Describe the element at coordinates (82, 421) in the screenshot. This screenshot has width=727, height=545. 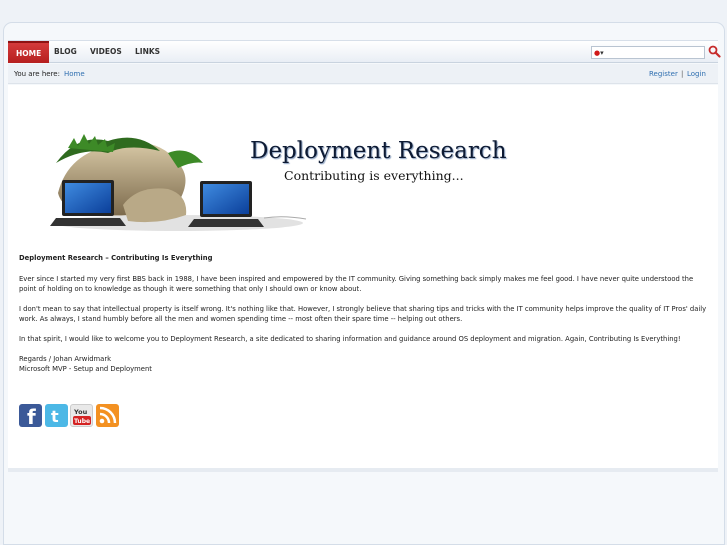
I see `svg-text: Tube` at that location.